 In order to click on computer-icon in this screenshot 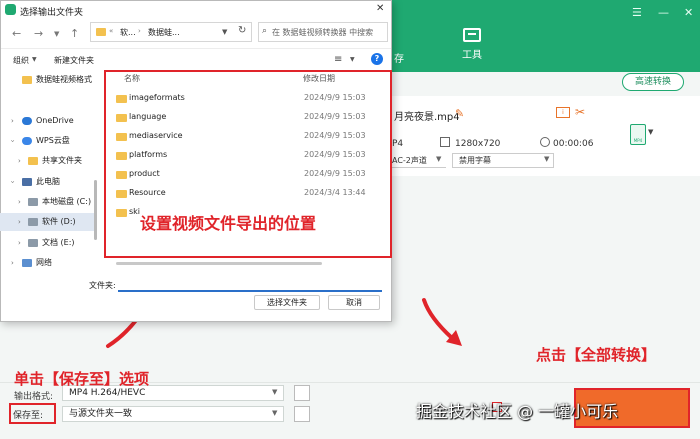, I will do `click(27, 182)`.